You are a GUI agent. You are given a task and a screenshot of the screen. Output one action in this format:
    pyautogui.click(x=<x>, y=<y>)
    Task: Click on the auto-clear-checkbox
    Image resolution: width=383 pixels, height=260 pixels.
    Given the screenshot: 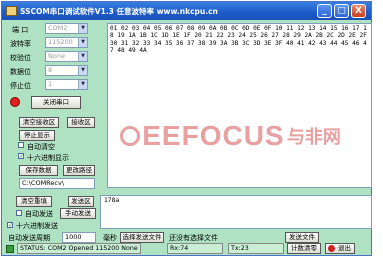 What is the action you would take?
    pyautogui.click(x=21, y=145)
    